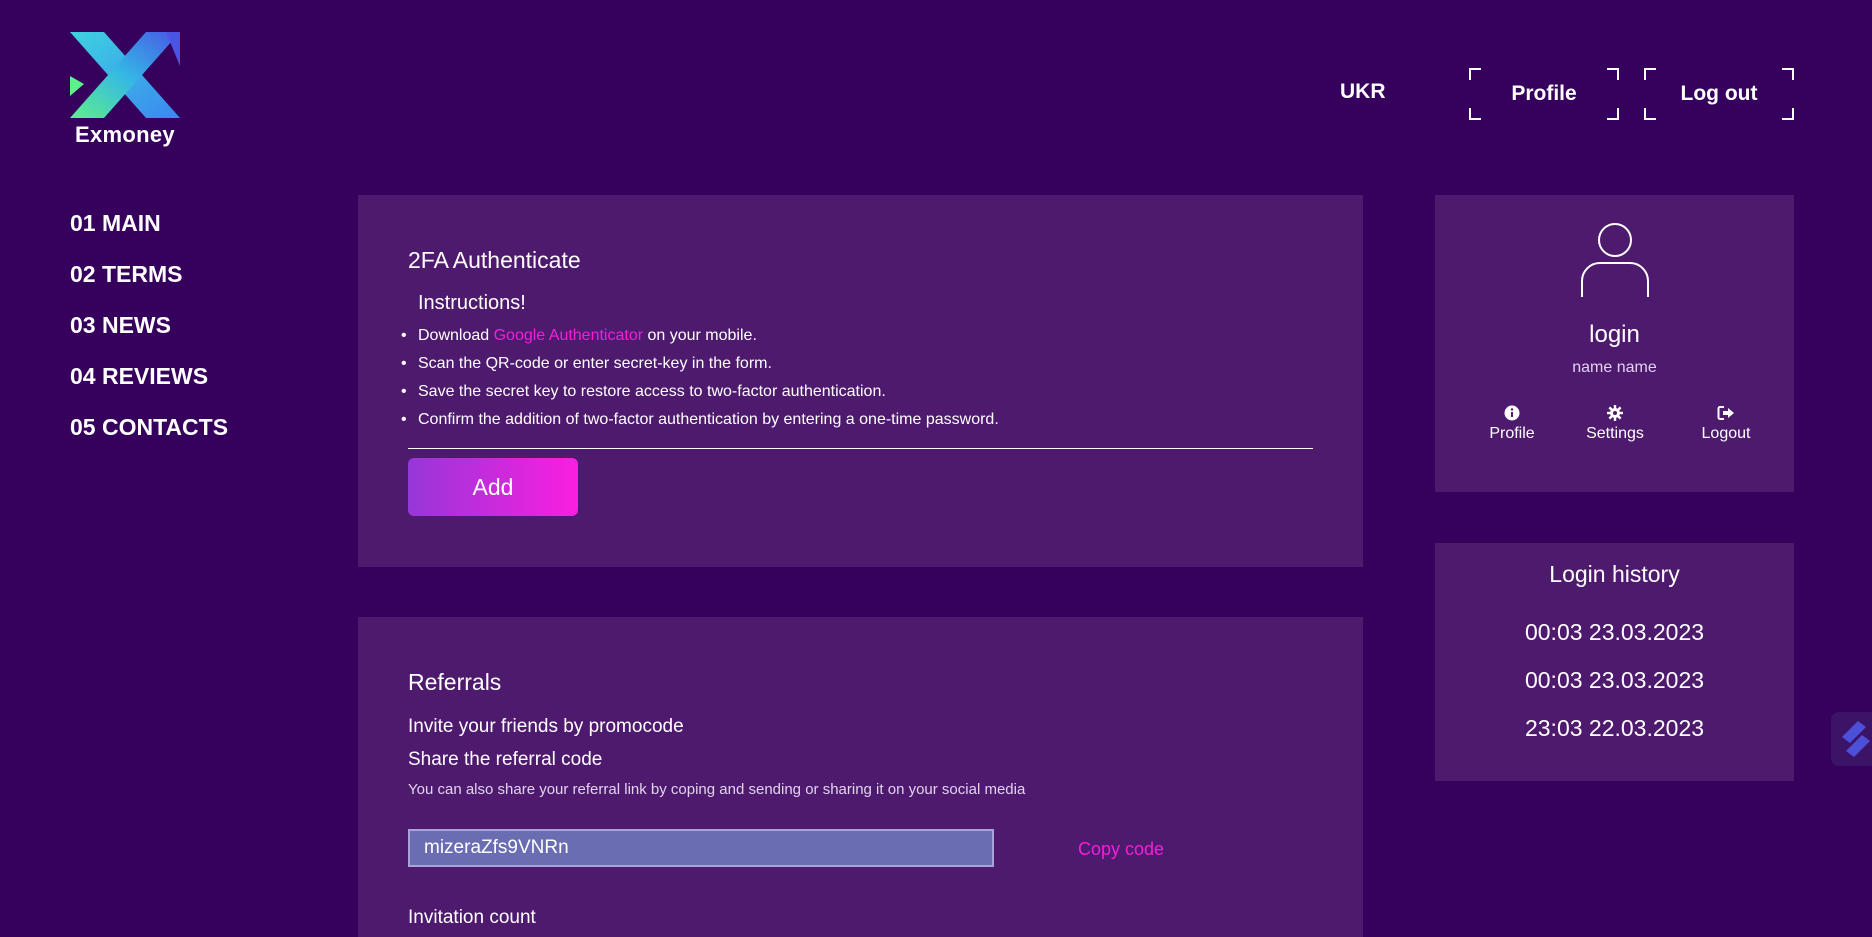 This screenshot has height=937, width=1872. Describe the element at coordinates (1121, 849) in the screenshot. I see `copy-code-button: Copy code` at that location.